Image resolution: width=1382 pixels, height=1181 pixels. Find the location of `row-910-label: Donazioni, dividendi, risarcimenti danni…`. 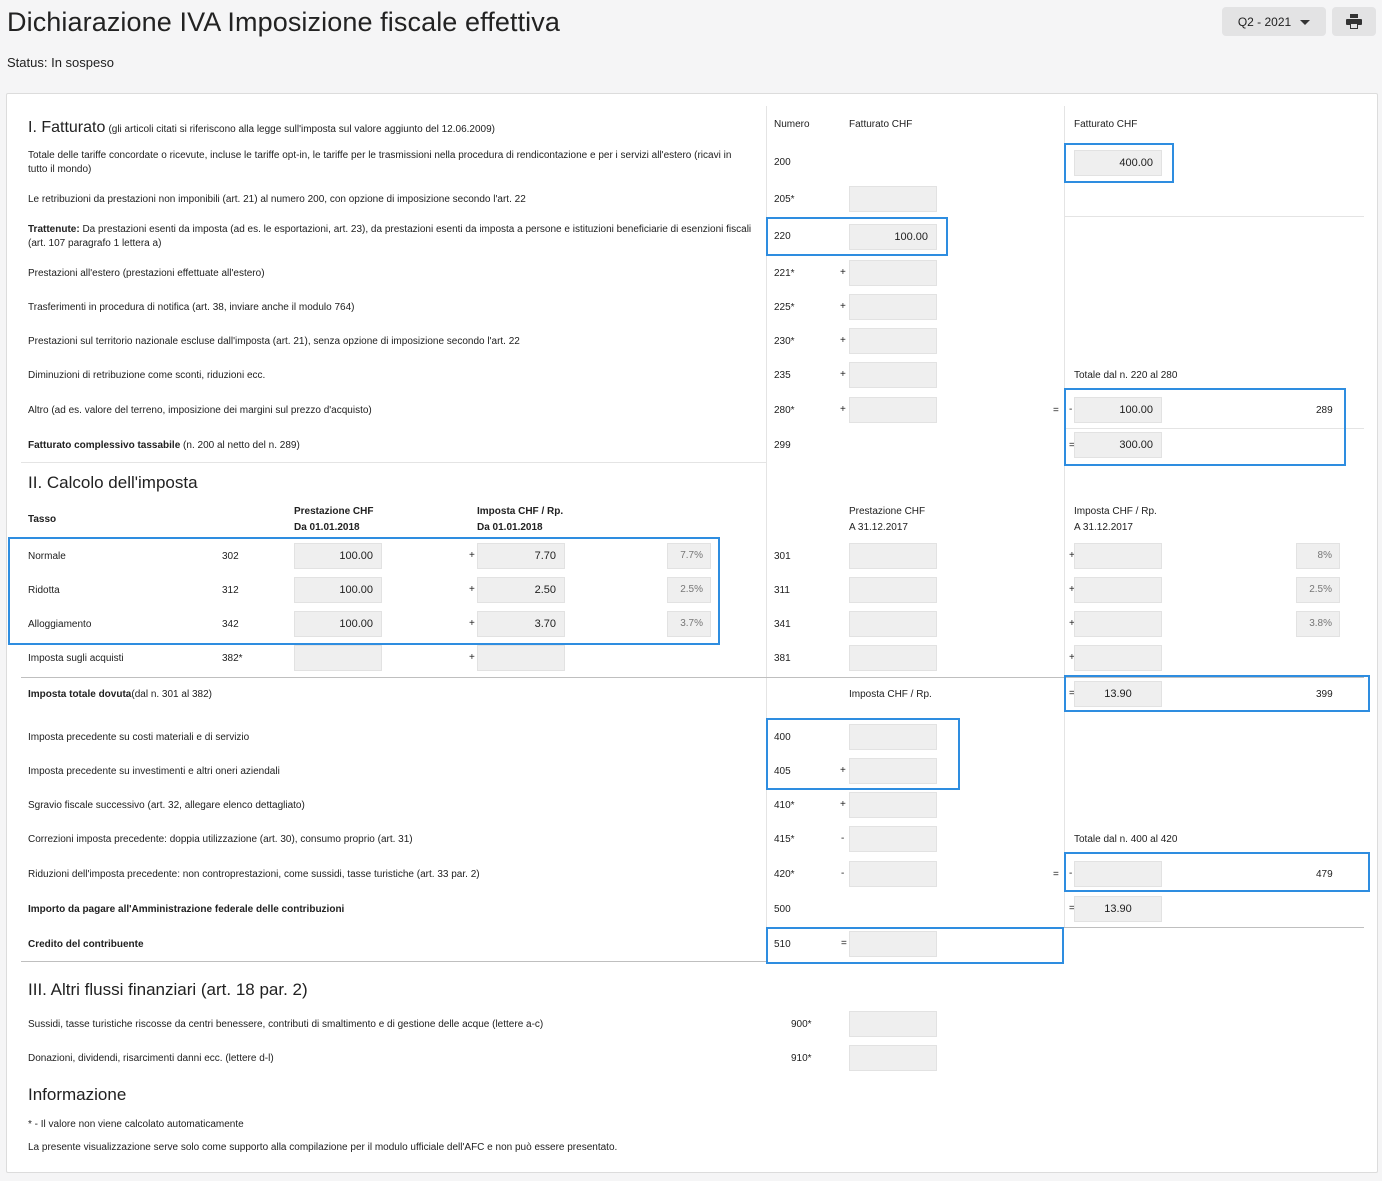

row-910-label: Donazioni, dividendi, risarcimenti danni… is located at coordinates (151, 1058).